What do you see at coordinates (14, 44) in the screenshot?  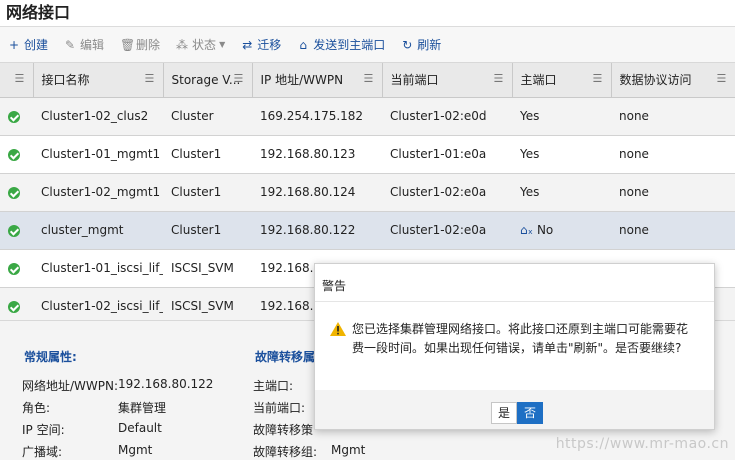 I see `plus-icon: +` at bounding box center [14, 44].